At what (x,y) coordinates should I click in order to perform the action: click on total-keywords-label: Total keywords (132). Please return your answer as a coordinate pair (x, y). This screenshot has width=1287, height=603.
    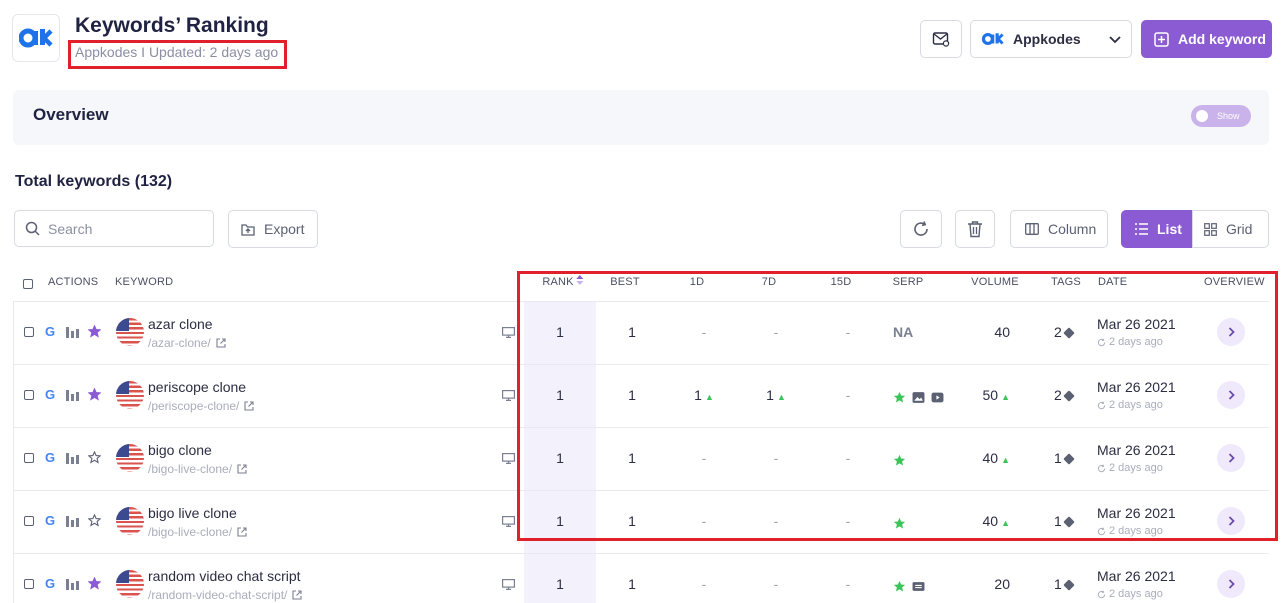
    Looking at the image, I should click on (94, 181).